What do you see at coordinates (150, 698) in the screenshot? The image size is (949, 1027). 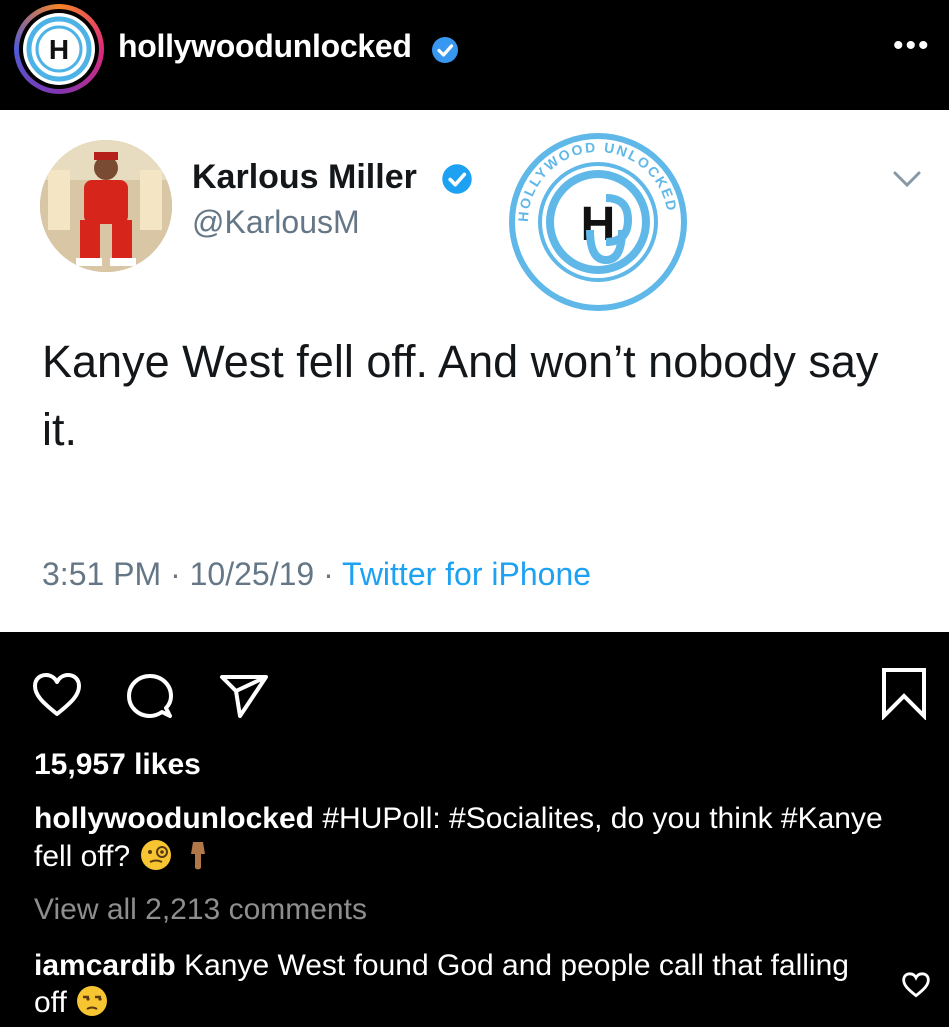 I see `comment-icon` at bounding box center [150, 698].